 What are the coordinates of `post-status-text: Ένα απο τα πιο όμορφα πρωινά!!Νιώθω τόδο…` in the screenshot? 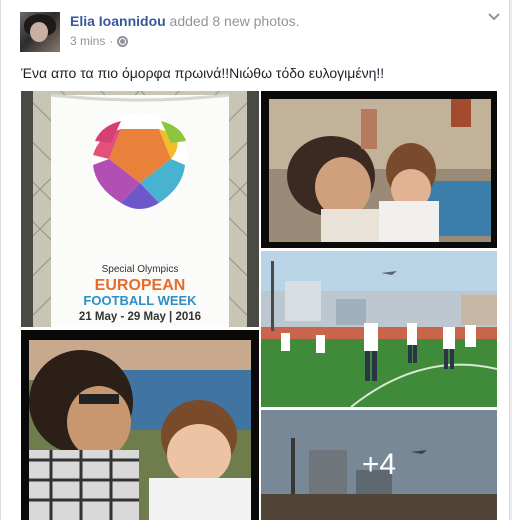 It's located at (203, 73).